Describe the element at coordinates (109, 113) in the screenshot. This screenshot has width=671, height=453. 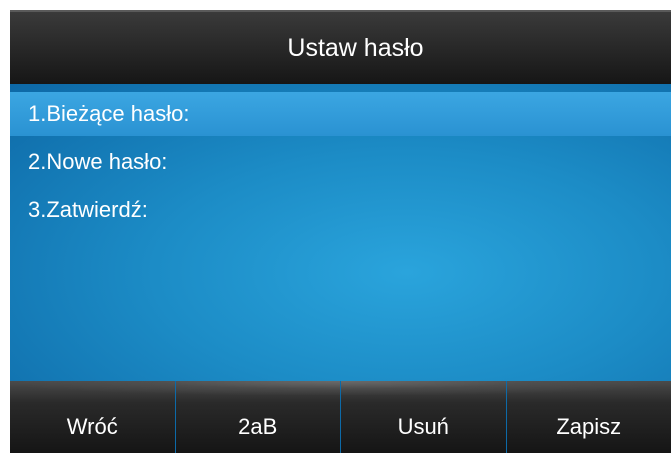
I see `current-password-label: 1.Bieżące hasło:` at that location.